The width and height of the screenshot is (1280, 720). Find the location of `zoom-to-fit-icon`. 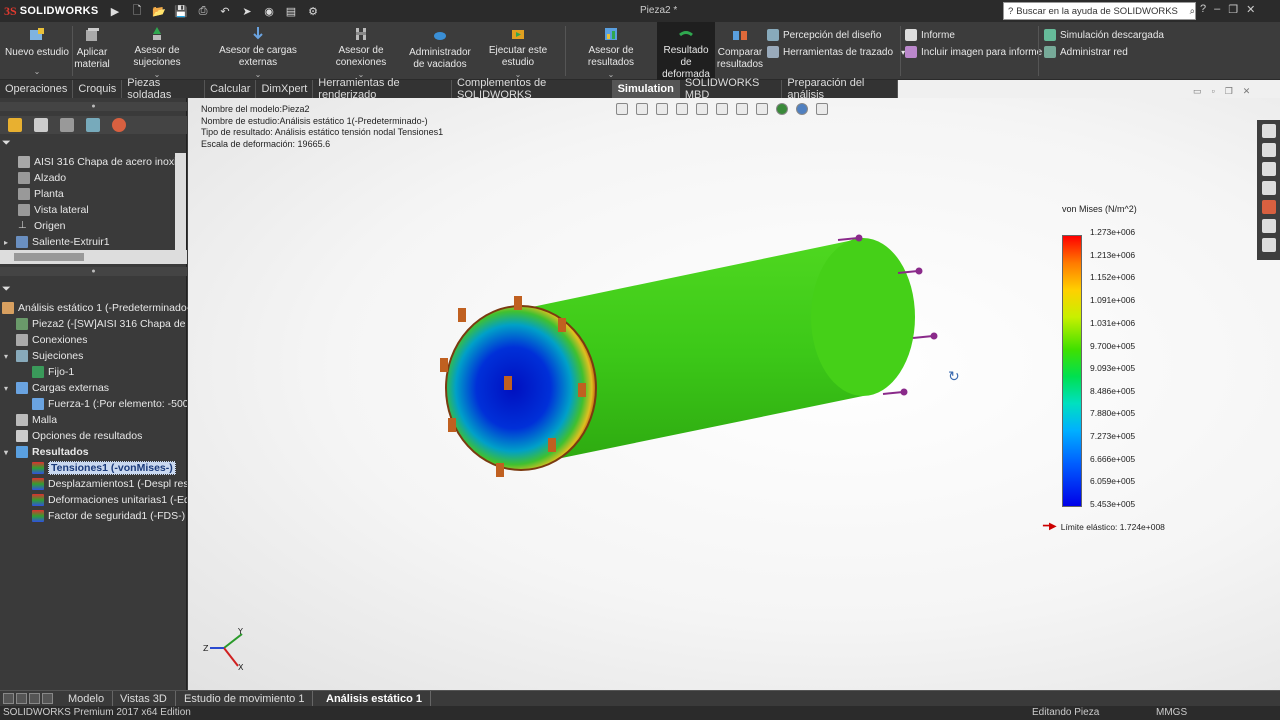

zoom-to-fit-icon is located at coordinates (622, 109).